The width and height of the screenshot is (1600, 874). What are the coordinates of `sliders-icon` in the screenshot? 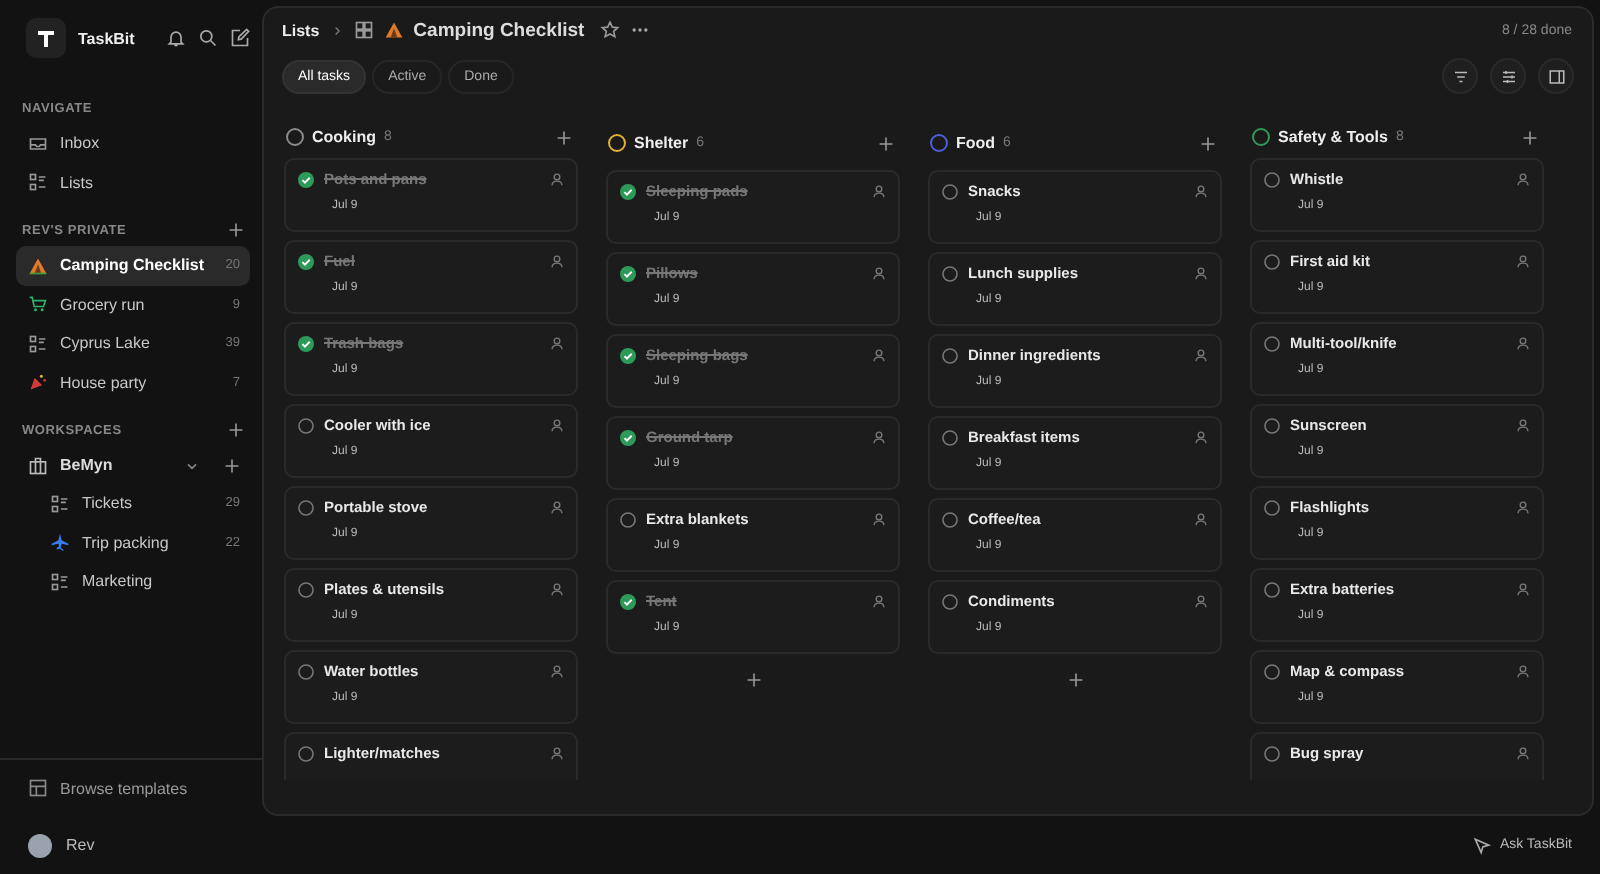 It's located at (1508, 76).